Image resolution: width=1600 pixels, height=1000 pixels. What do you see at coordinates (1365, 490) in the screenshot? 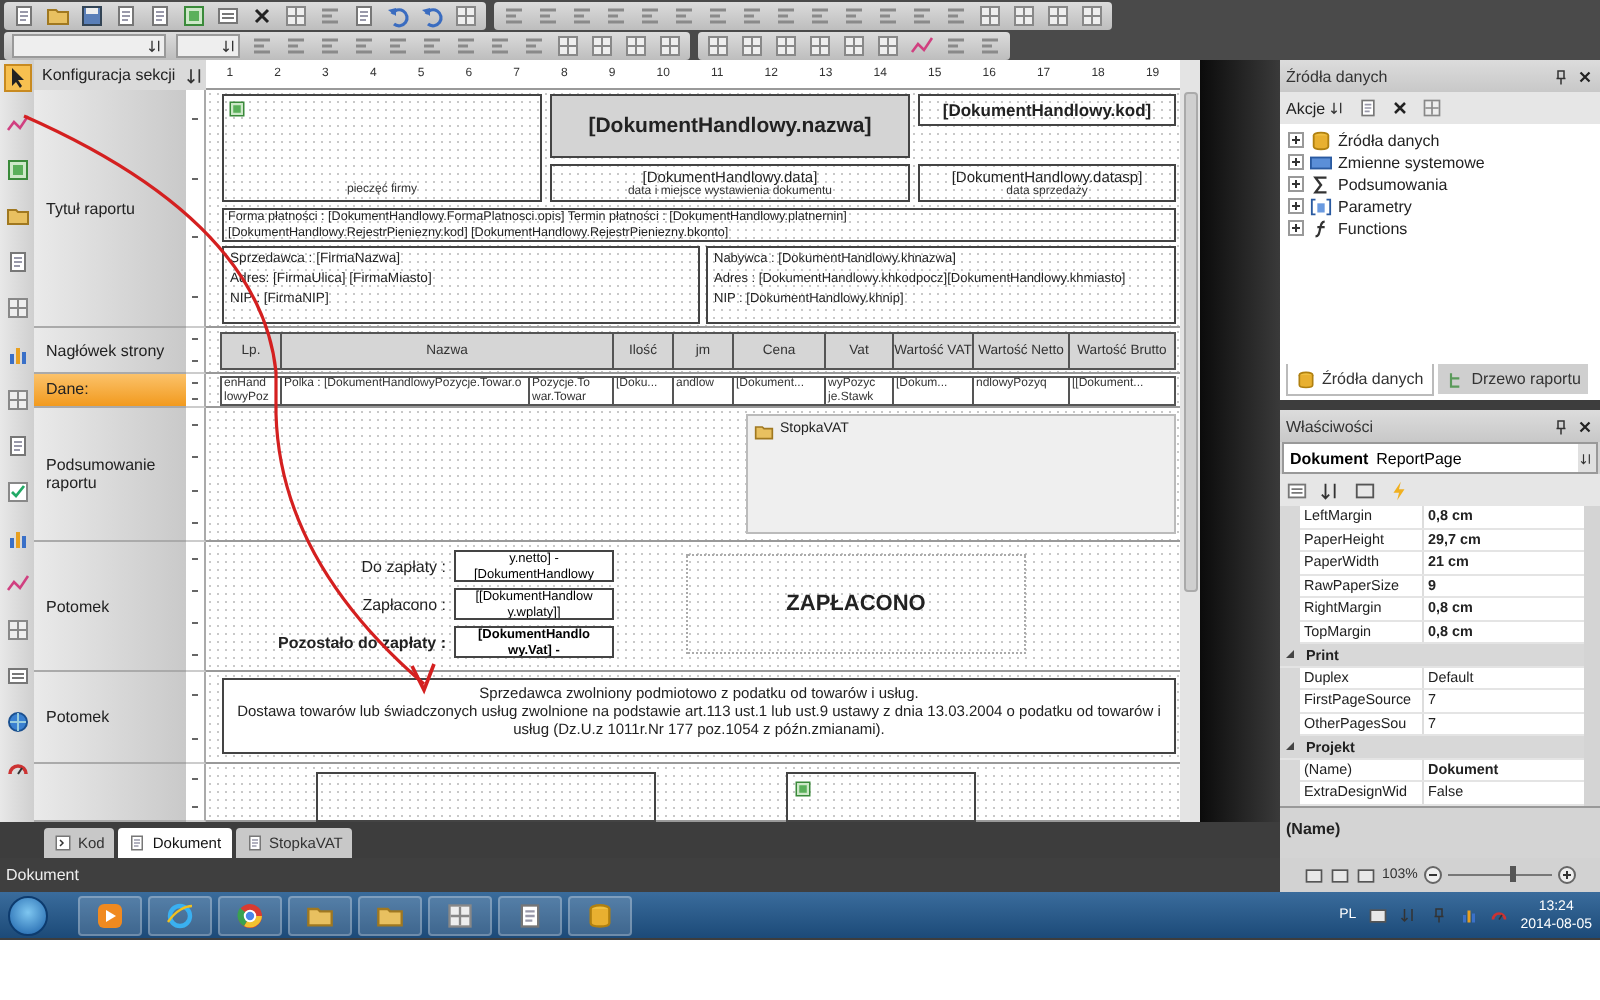
I see `property-pages-icon` at bounding box center [1365, 490].